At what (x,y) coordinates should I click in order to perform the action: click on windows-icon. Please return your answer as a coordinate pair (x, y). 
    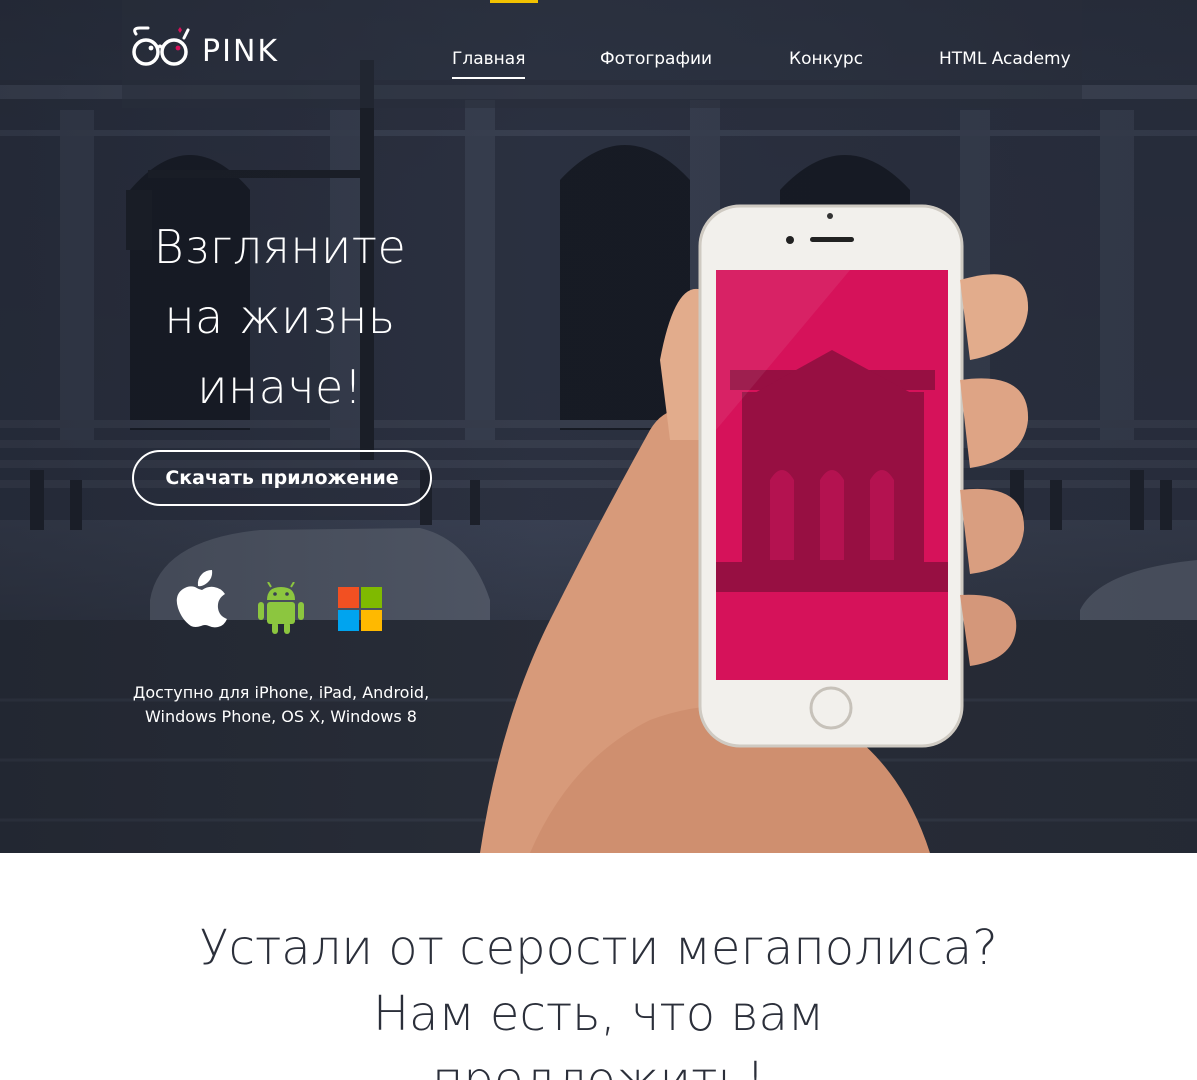
    Looking at the image, I should click on (360, 609).